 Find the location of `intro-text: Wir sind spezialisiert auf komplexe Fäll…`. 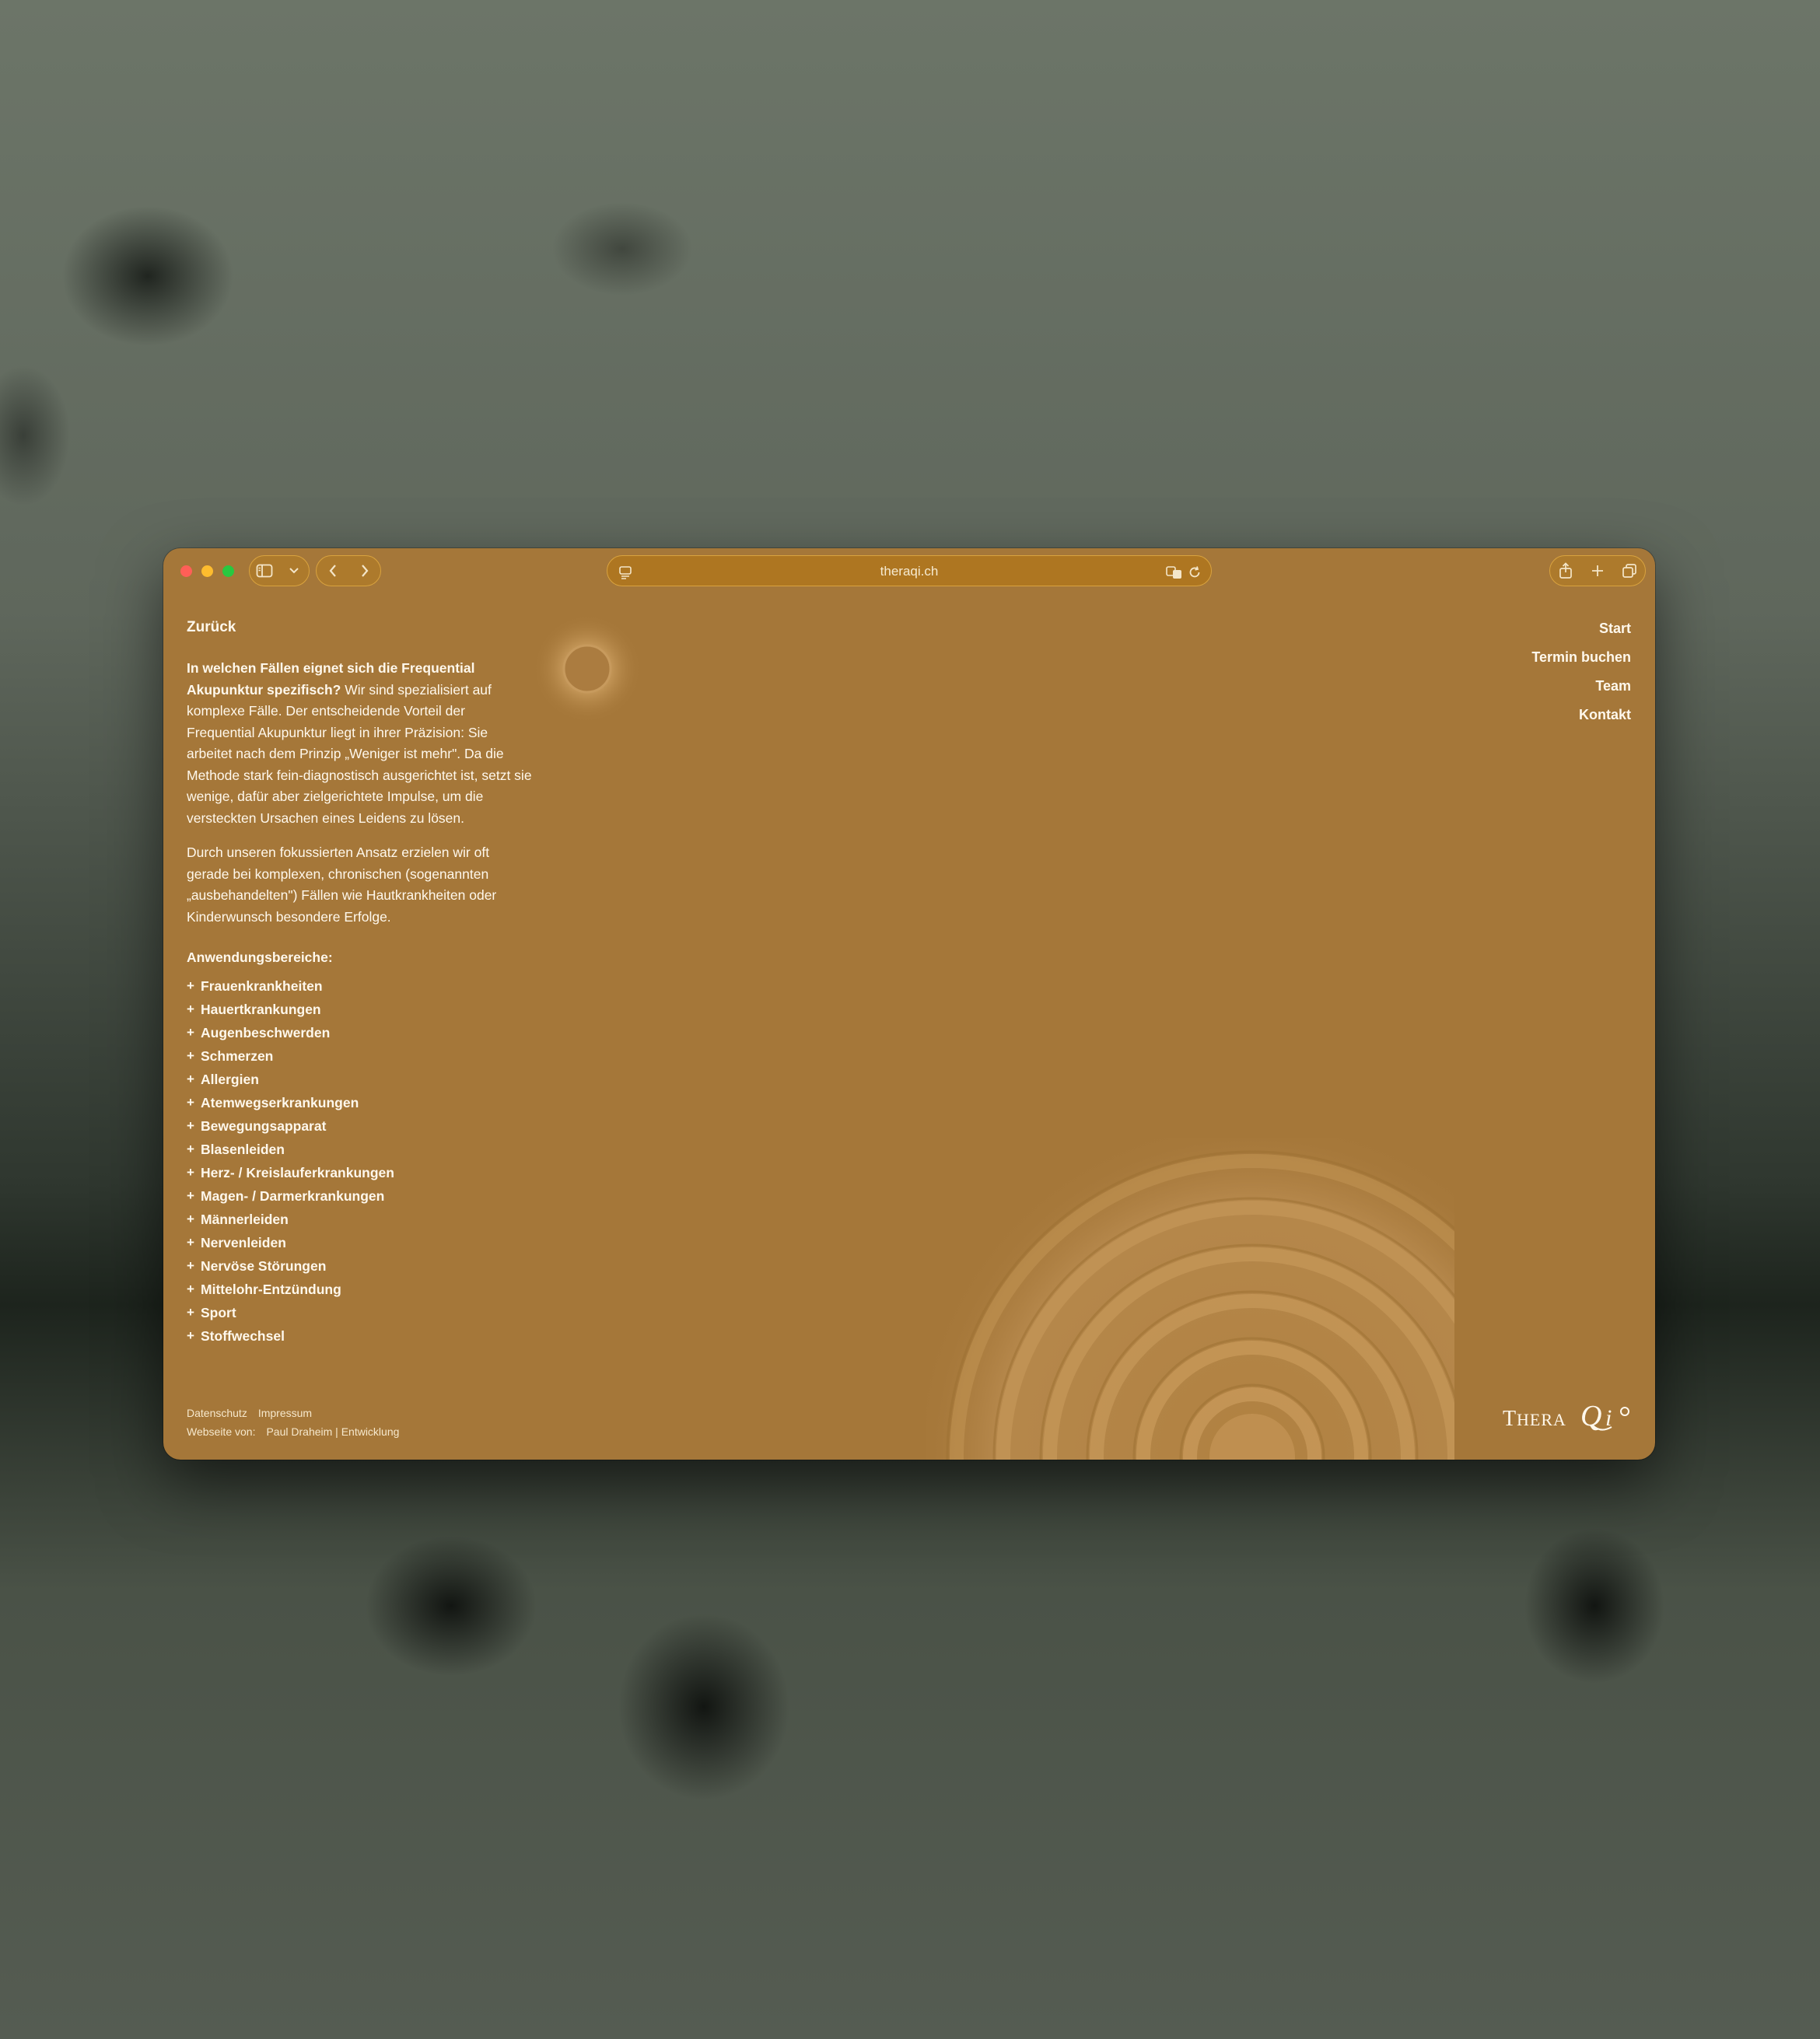

intro-text: Wir sind spezialisiert auf komplexe Fäll… is located at coordinates (359, 753).